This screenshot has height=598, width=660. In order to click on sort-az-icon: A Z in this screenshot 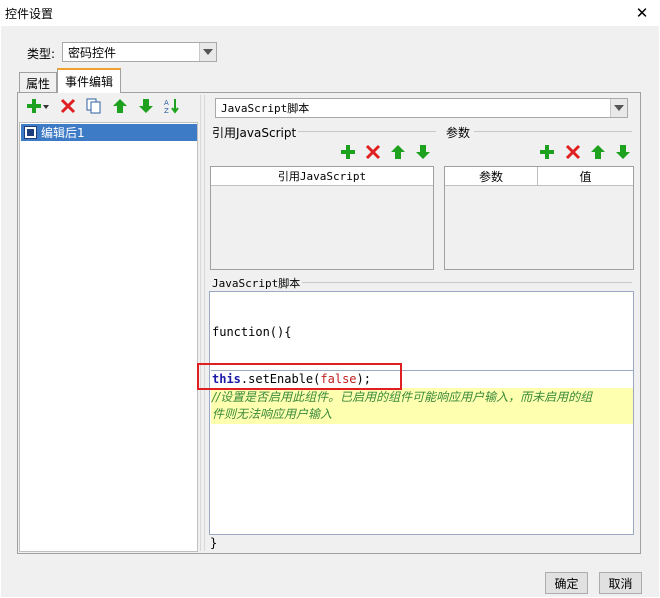, I will do `click(171, 106)`.